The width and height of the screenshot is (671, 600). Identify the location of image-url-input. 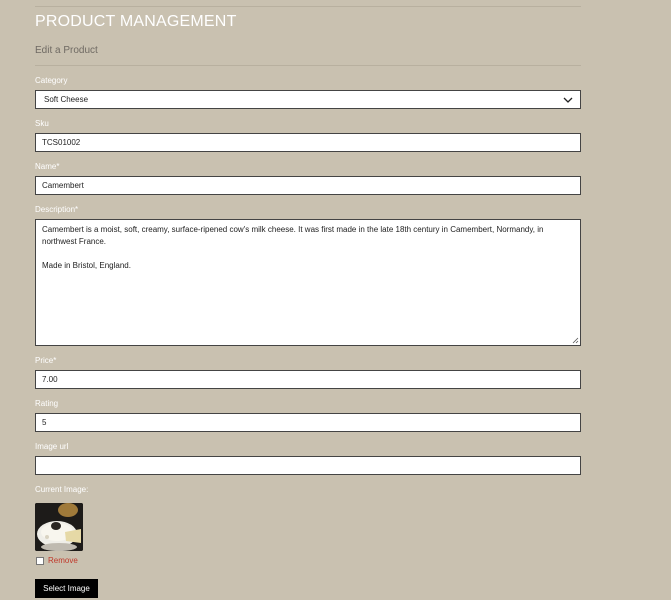
(308, 465).